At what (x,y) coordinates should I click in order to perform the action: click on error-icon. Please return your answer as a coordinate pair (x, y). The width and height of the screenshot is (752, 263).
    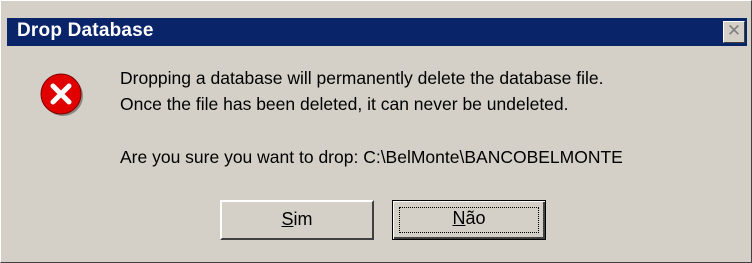
    Looking at the image, I should click on (61, 94).